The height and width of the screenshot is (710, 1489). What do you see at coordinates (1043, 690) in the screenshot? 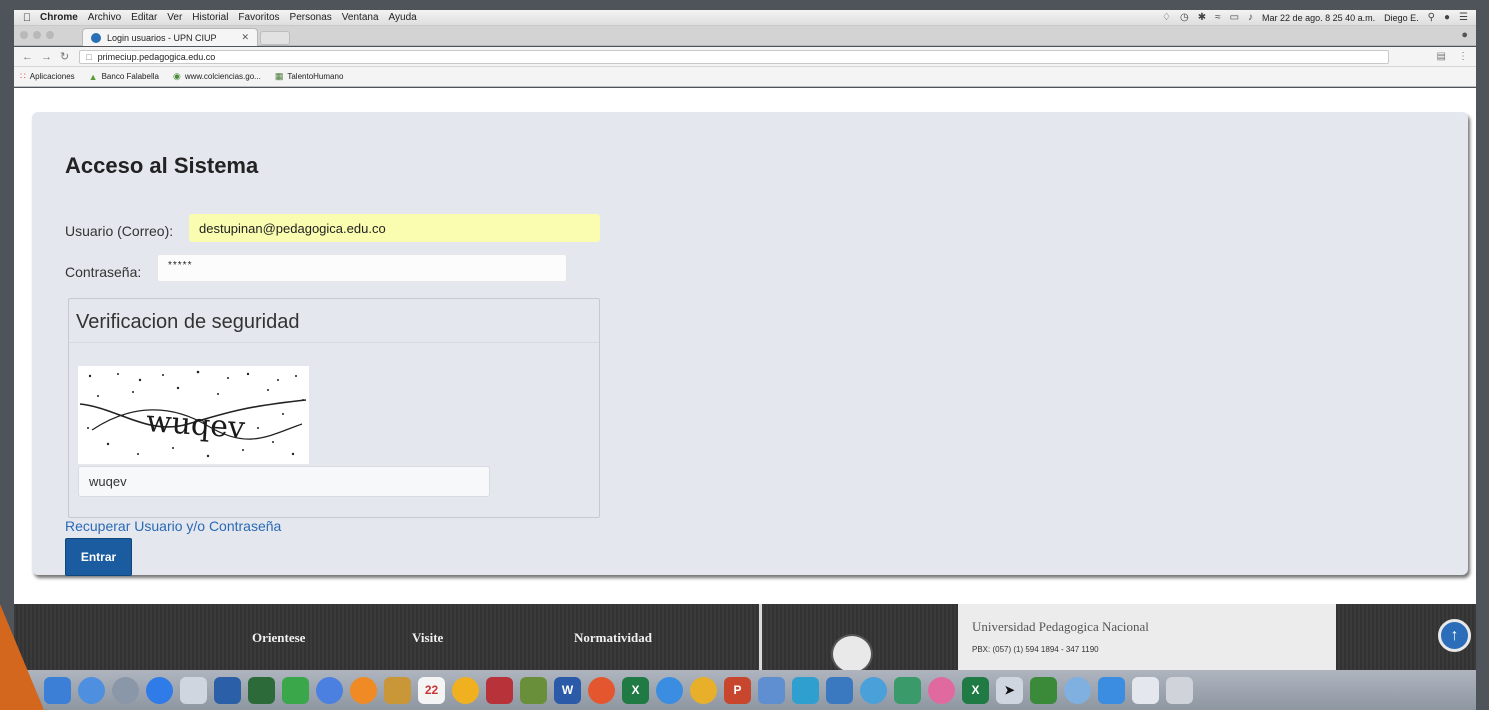
I see `evernote-icon` at bounding box center [1043, 690].